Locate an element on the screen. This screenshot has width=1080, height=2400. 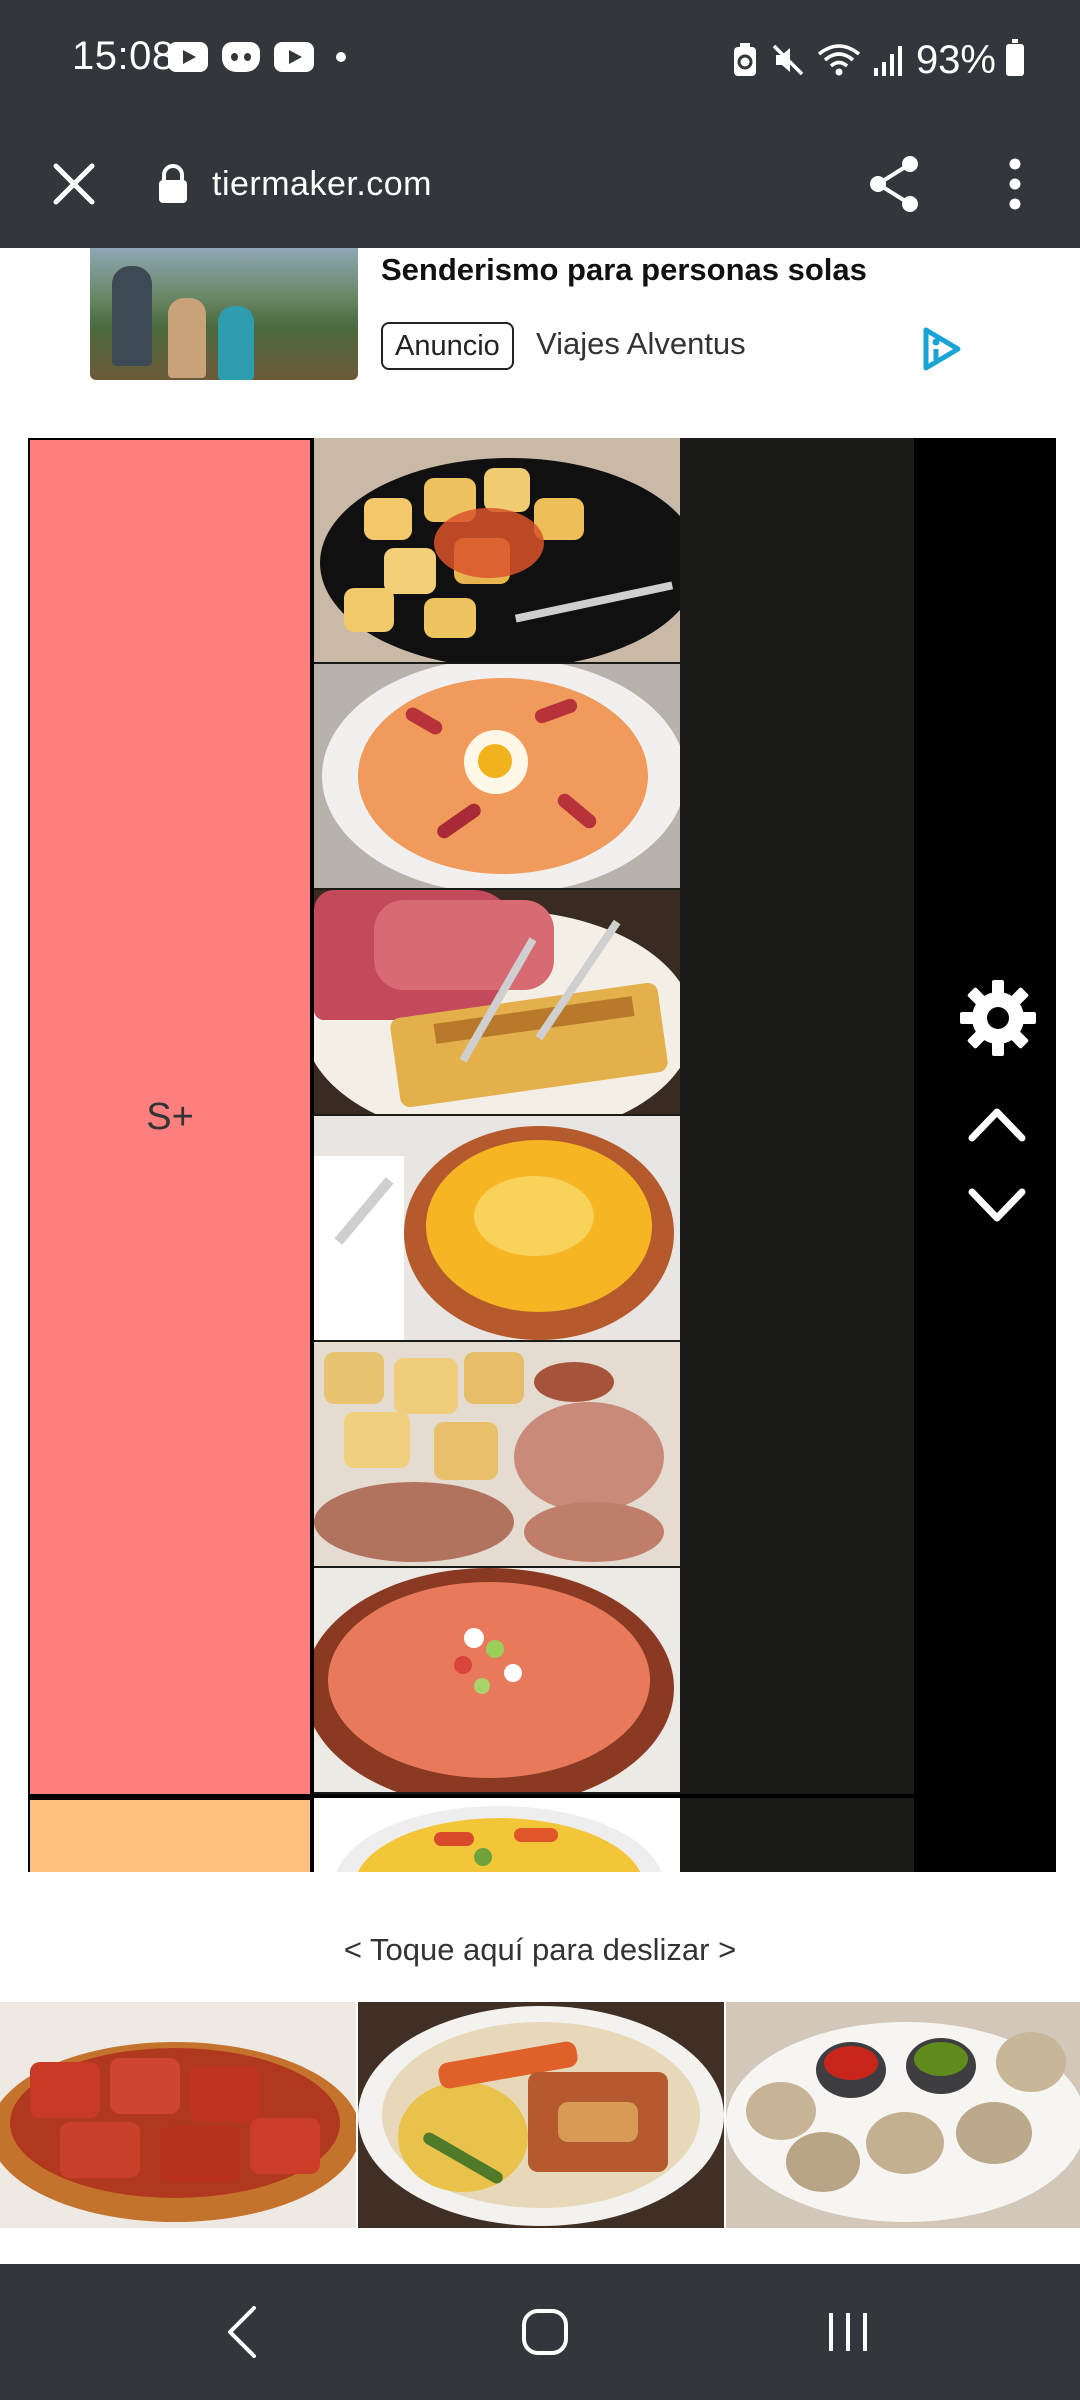
more-options-button is located at coordinates (1015, 184).